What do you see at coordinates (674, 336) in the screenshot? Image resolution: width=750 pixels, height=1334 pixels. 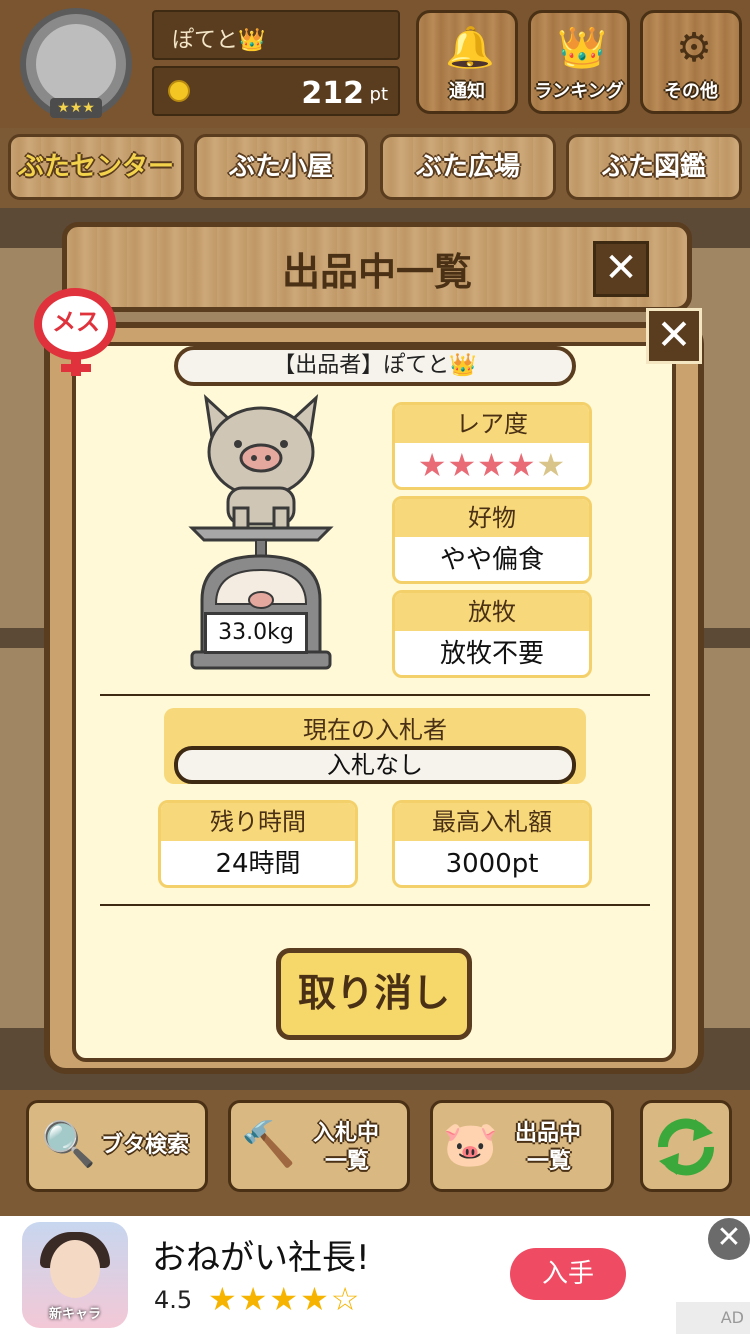 I see `pig-detail-close-button: ✕` at bounding box center [674, 336].